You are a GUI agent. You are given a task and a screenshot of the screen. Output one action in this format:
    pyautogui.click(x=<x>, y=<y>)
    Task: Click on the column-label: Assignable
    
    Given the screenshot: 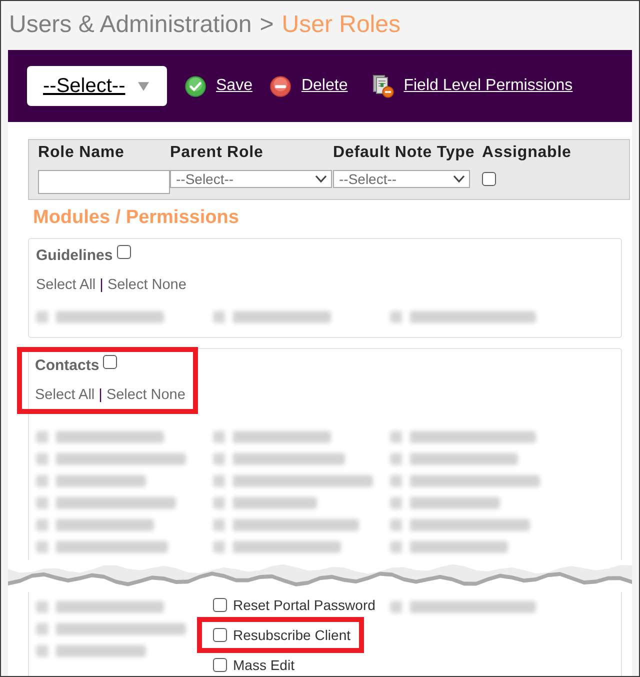 What is the action you would take?
    pyautogui.click(x=527, y=153)
    